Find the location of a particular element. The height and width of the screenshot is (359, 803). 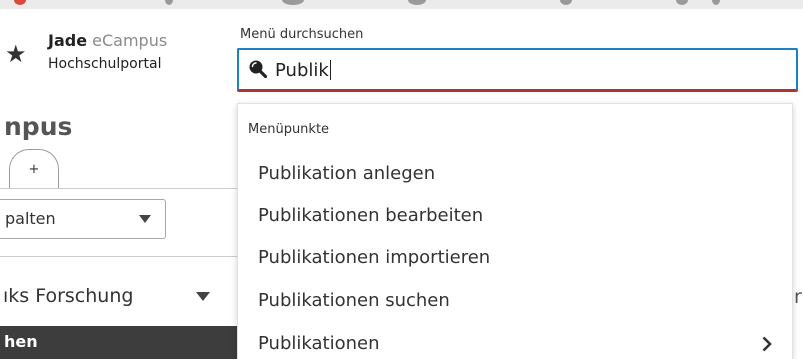

menu-item-label: Publikationen bearbeiten is located at coordinates (371, 215).